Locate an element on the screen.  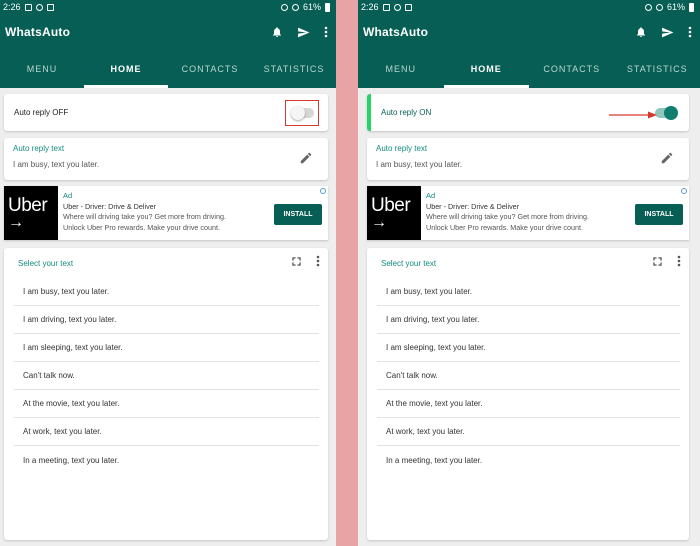
toggle-knob is located at coordinates (671, 112).